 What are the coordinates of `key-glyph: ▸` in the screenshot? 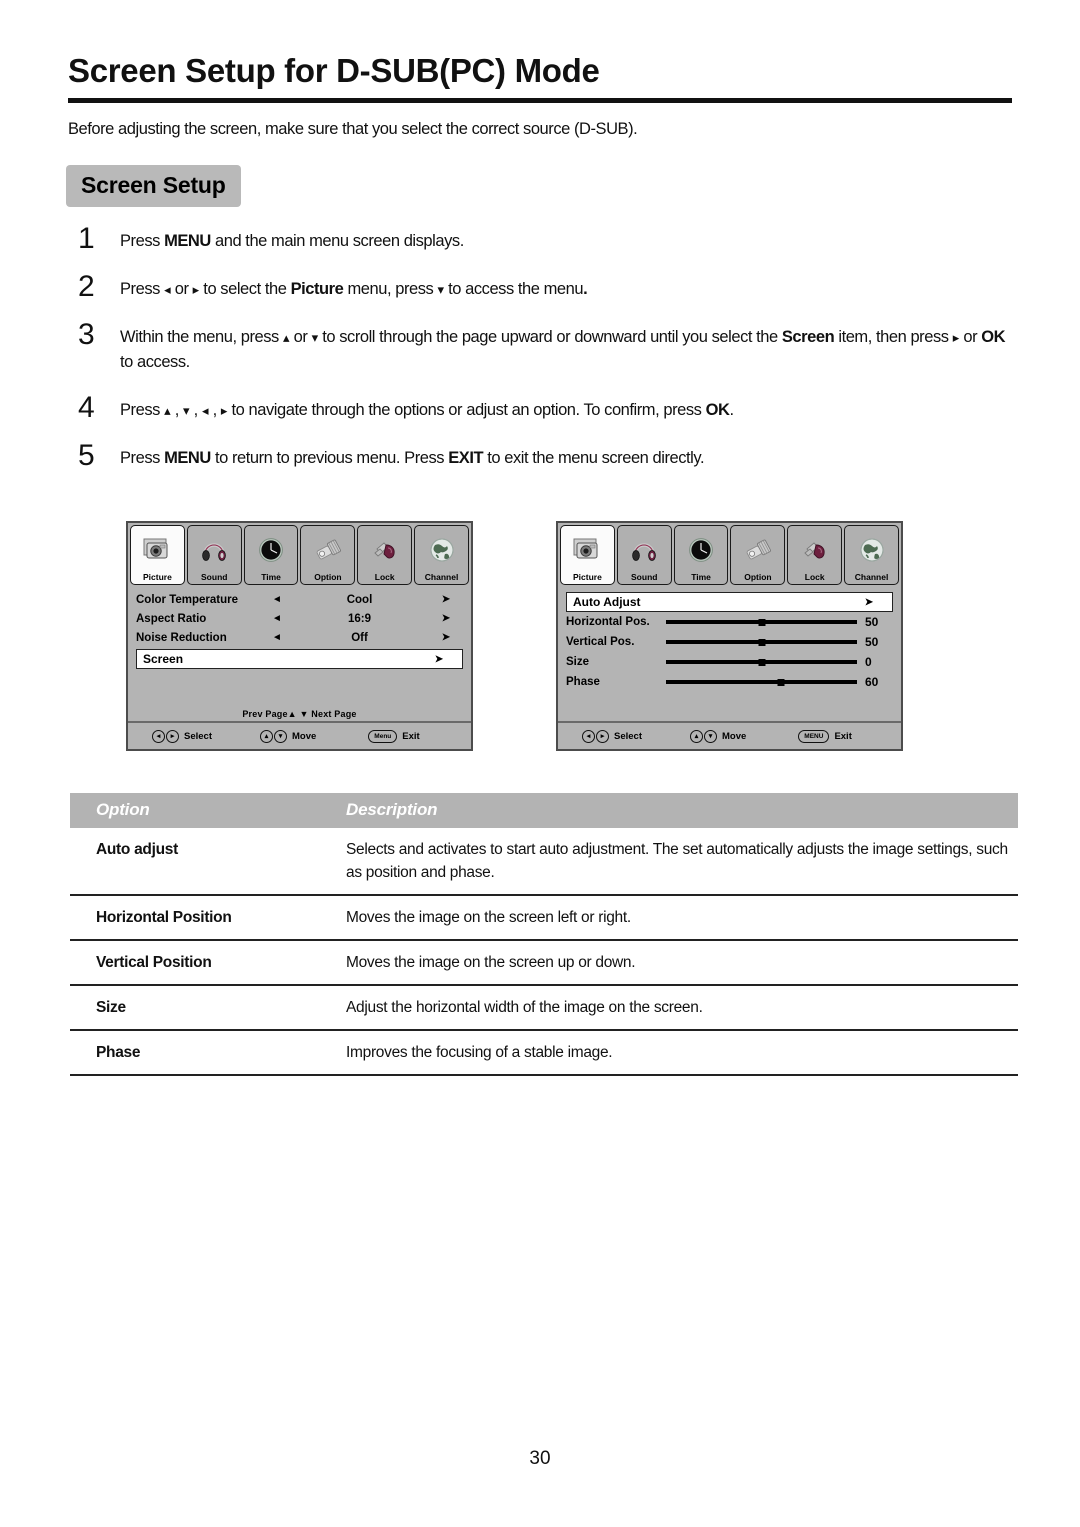 It's located at (172, 736).